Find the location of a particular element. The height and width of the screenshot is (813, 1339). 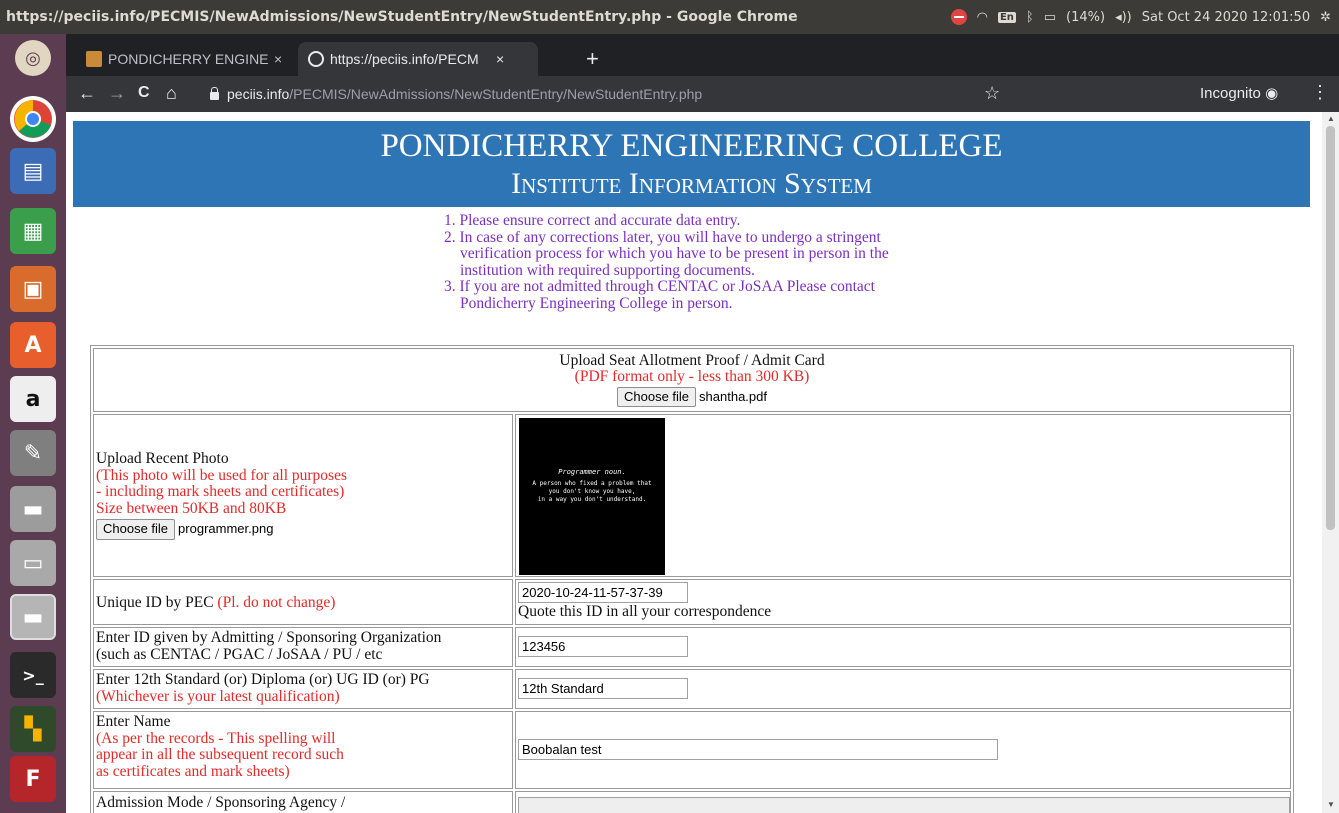

incognito-label: Incognito ◉ is located at coordinates (1239, 93).